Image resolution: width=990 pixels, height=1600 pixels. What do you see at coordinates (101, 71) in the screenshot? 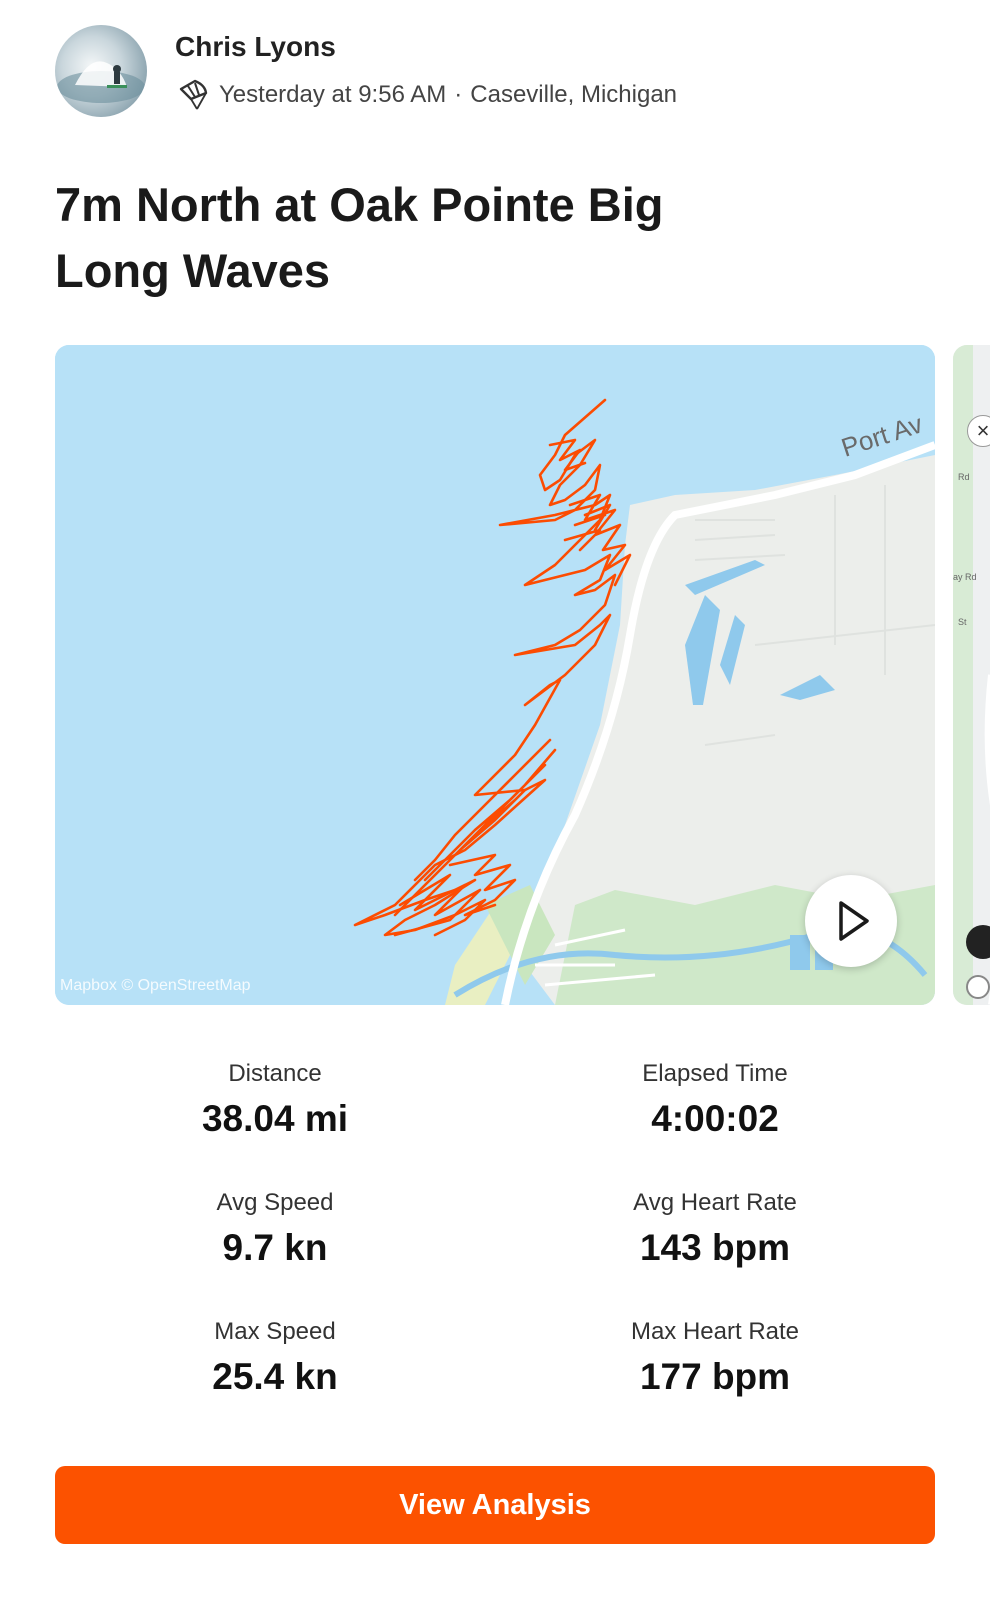
I see `avatar` at bounding box center [101, 71].